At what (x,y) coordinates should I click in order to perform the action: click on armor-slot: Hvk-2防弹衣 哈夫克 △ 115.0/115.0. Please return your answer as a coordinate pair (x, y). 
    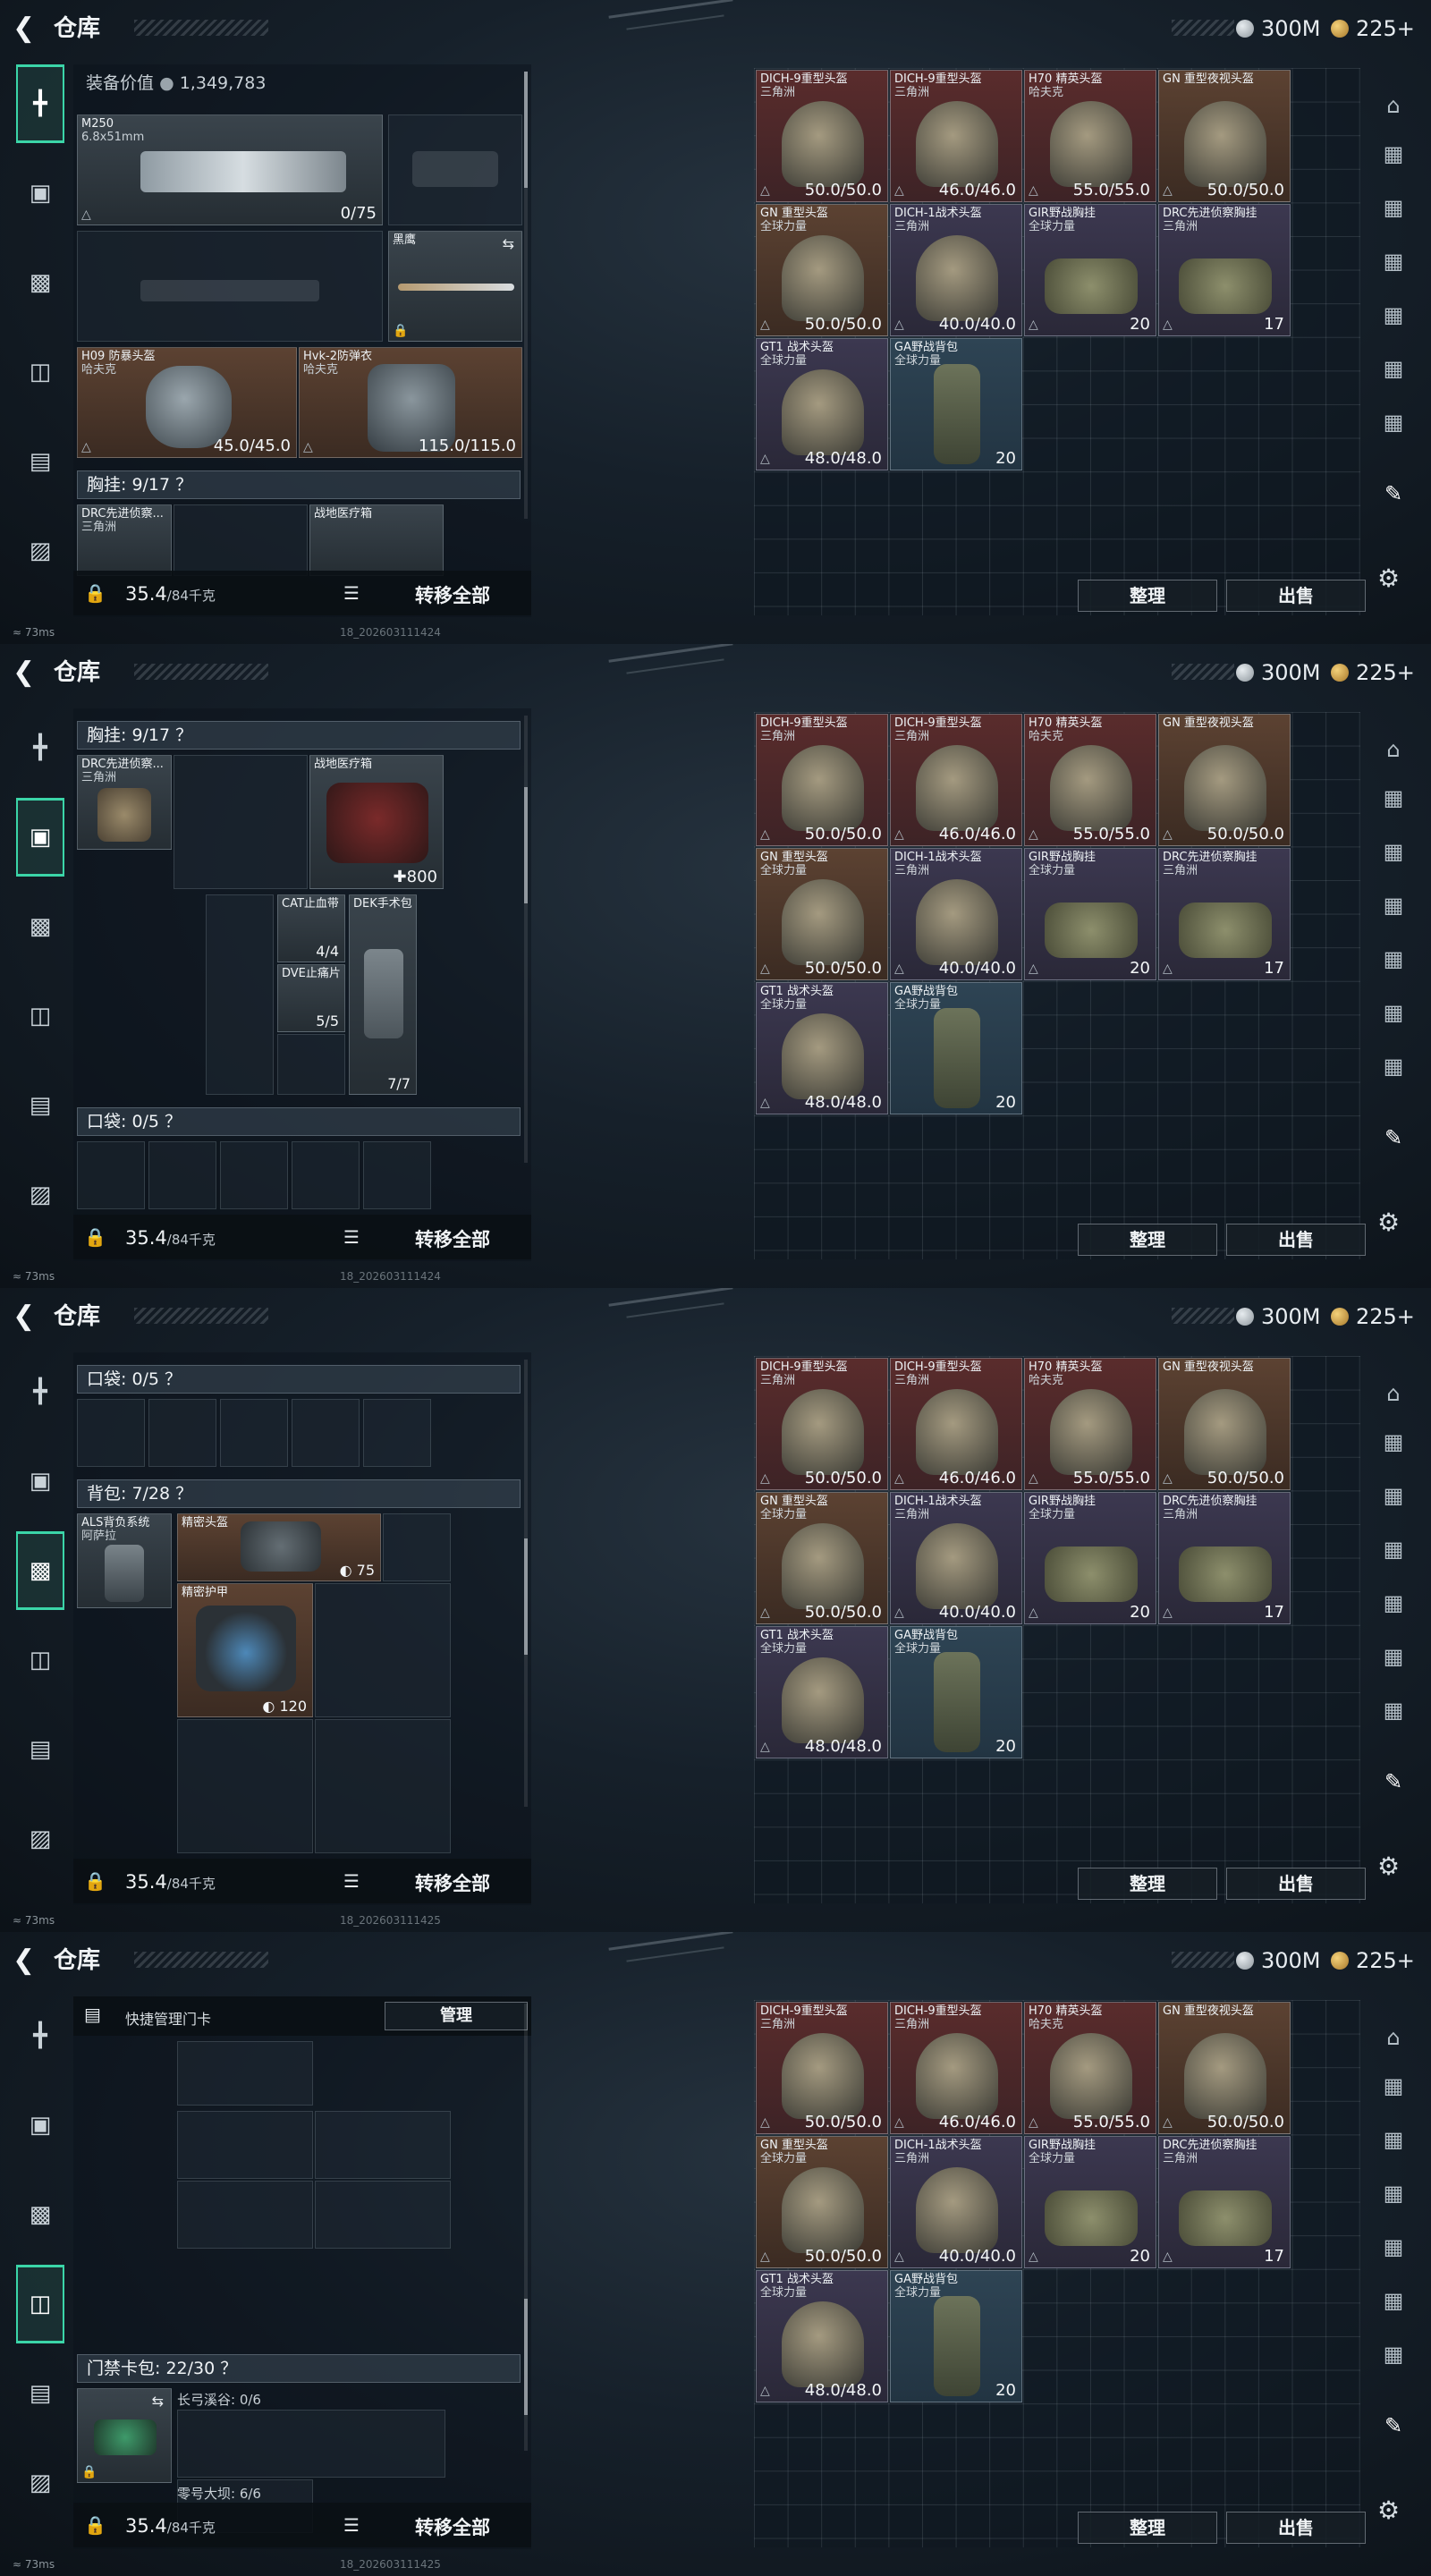
    Looking at the image, I should click on (411, 402).